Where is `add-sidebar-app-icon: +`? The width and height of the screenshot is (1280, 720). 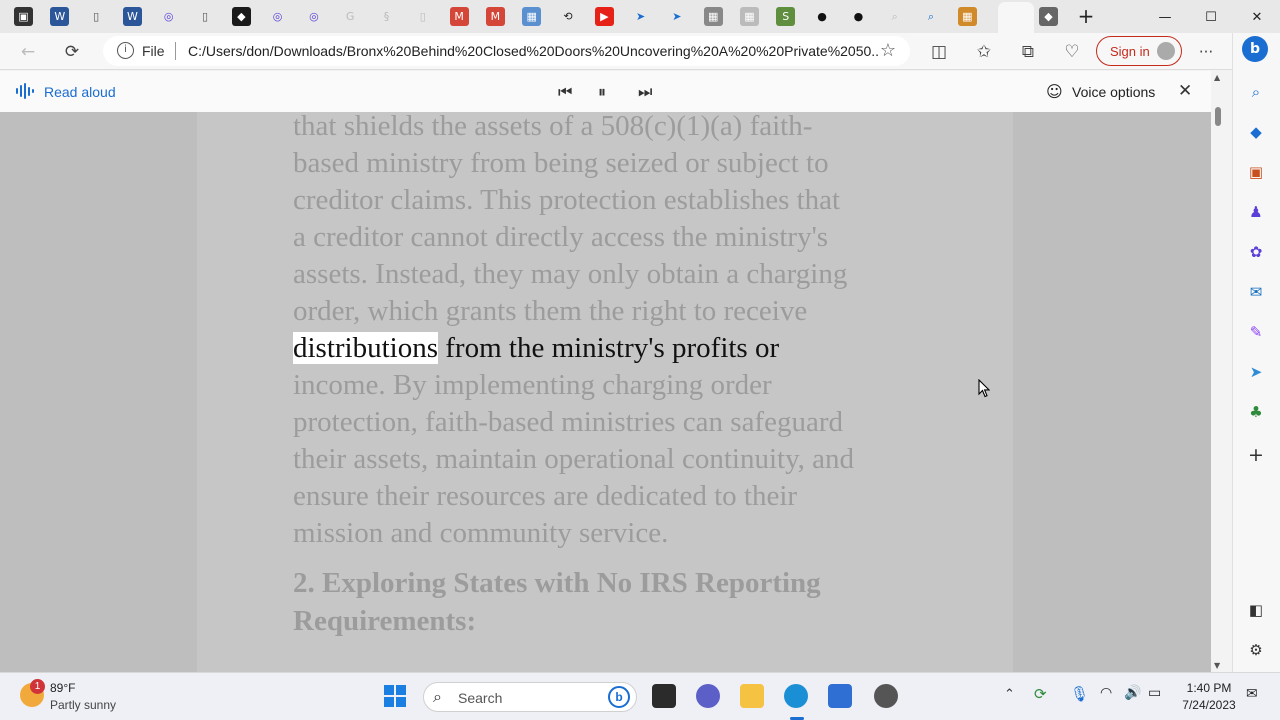 add-sidebar-app-icon: + is located at coordinates (1256, 455).